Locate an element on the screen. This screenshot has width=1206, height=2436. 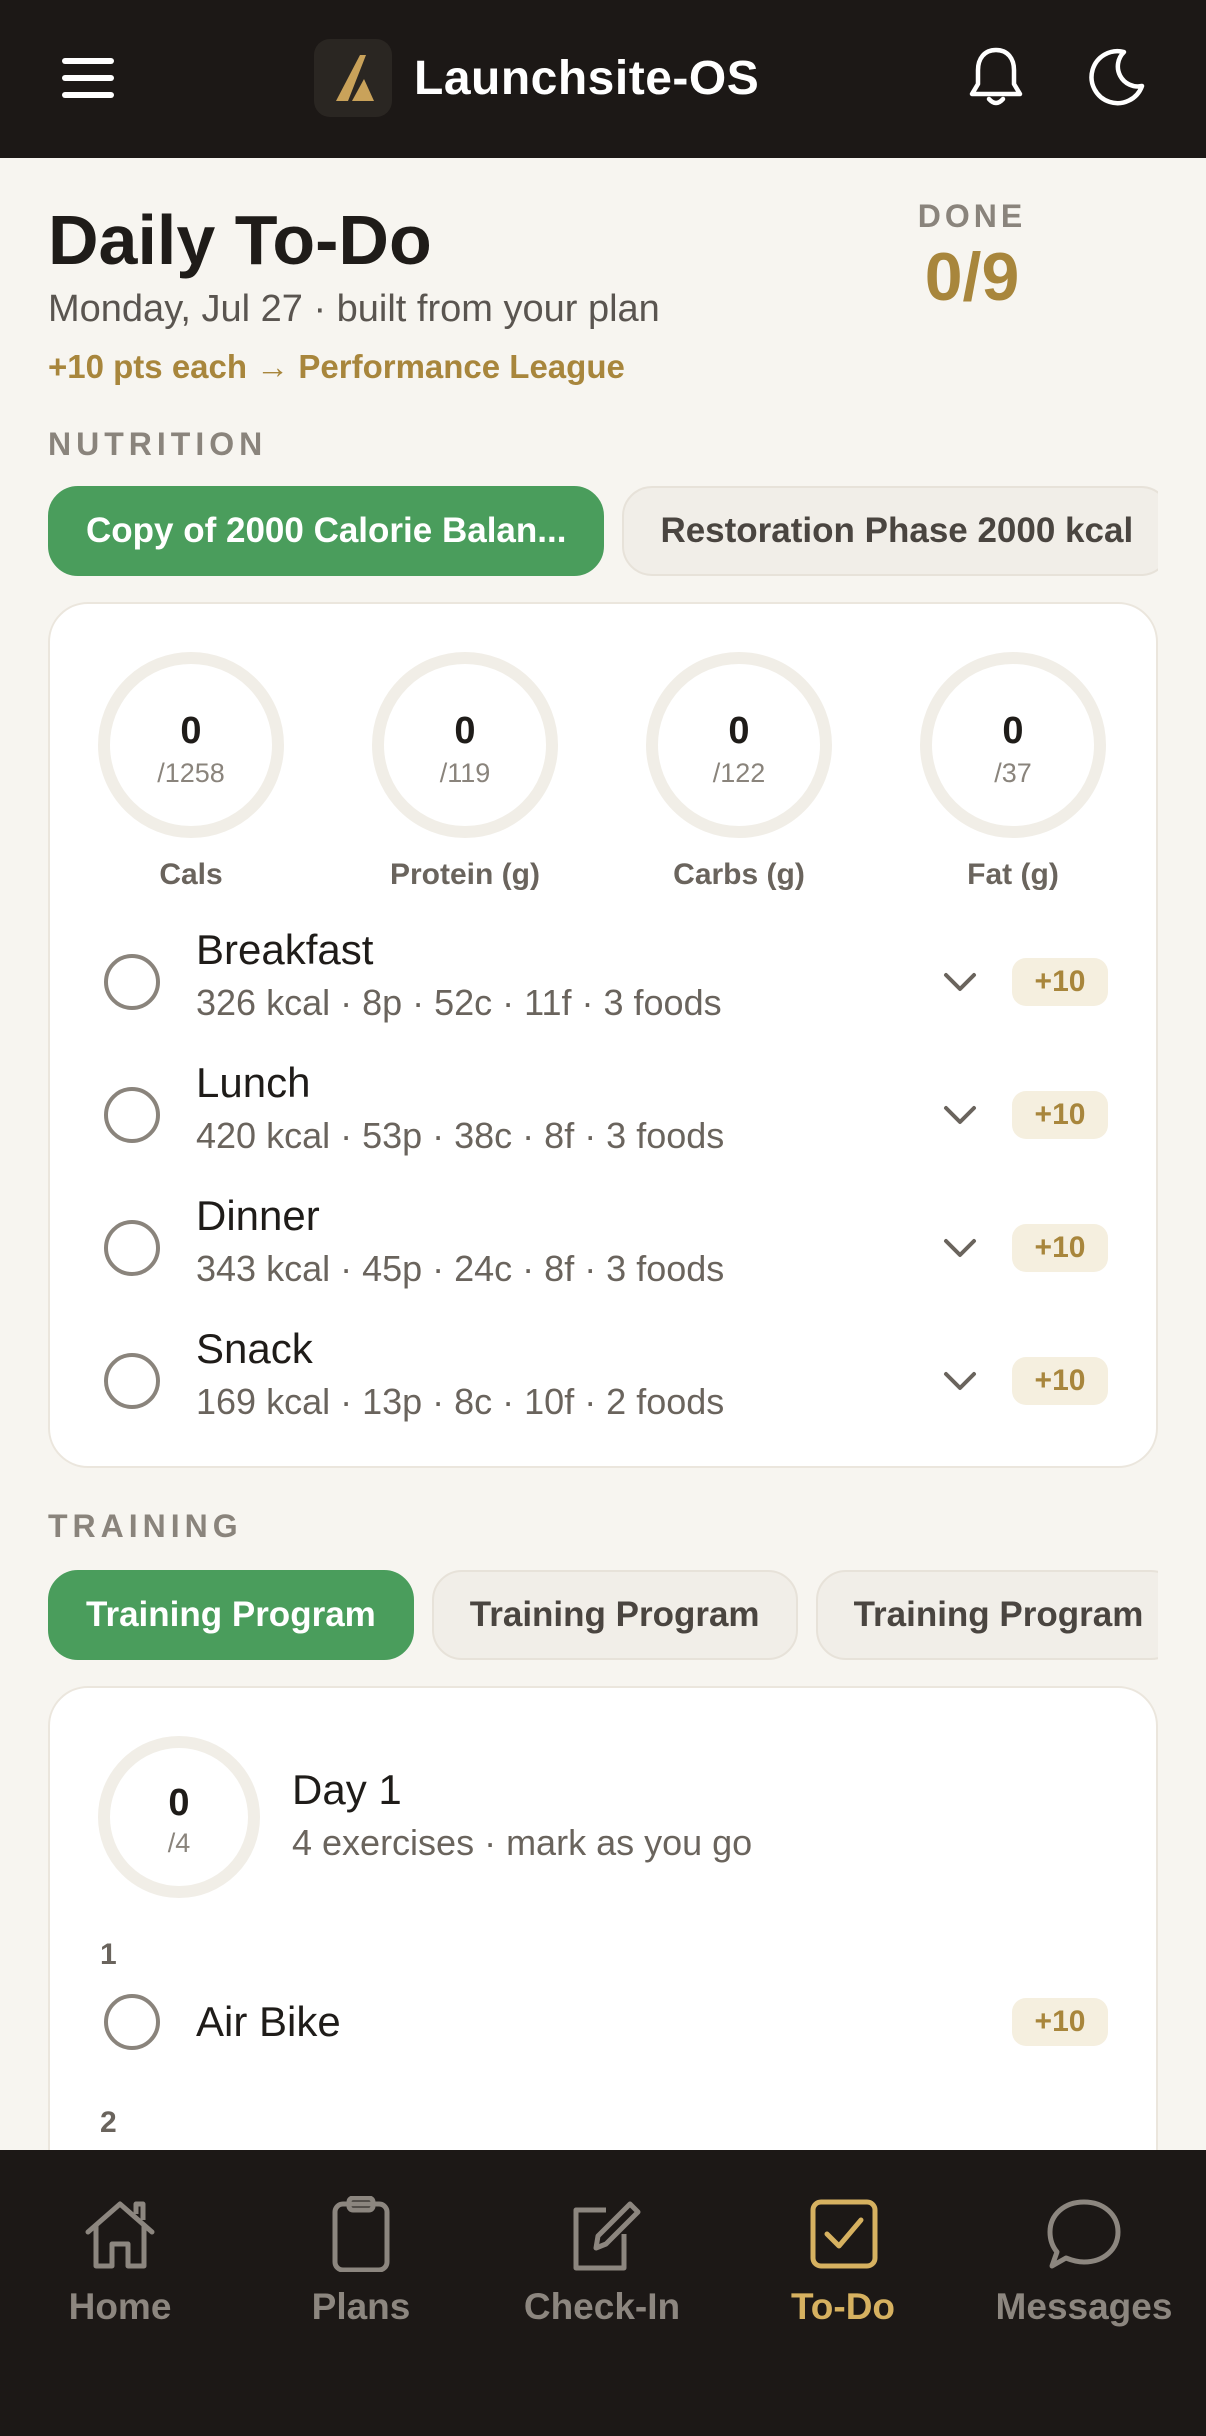
macro-ring-protein: 0 /119 is located at coordinates (465, 745).